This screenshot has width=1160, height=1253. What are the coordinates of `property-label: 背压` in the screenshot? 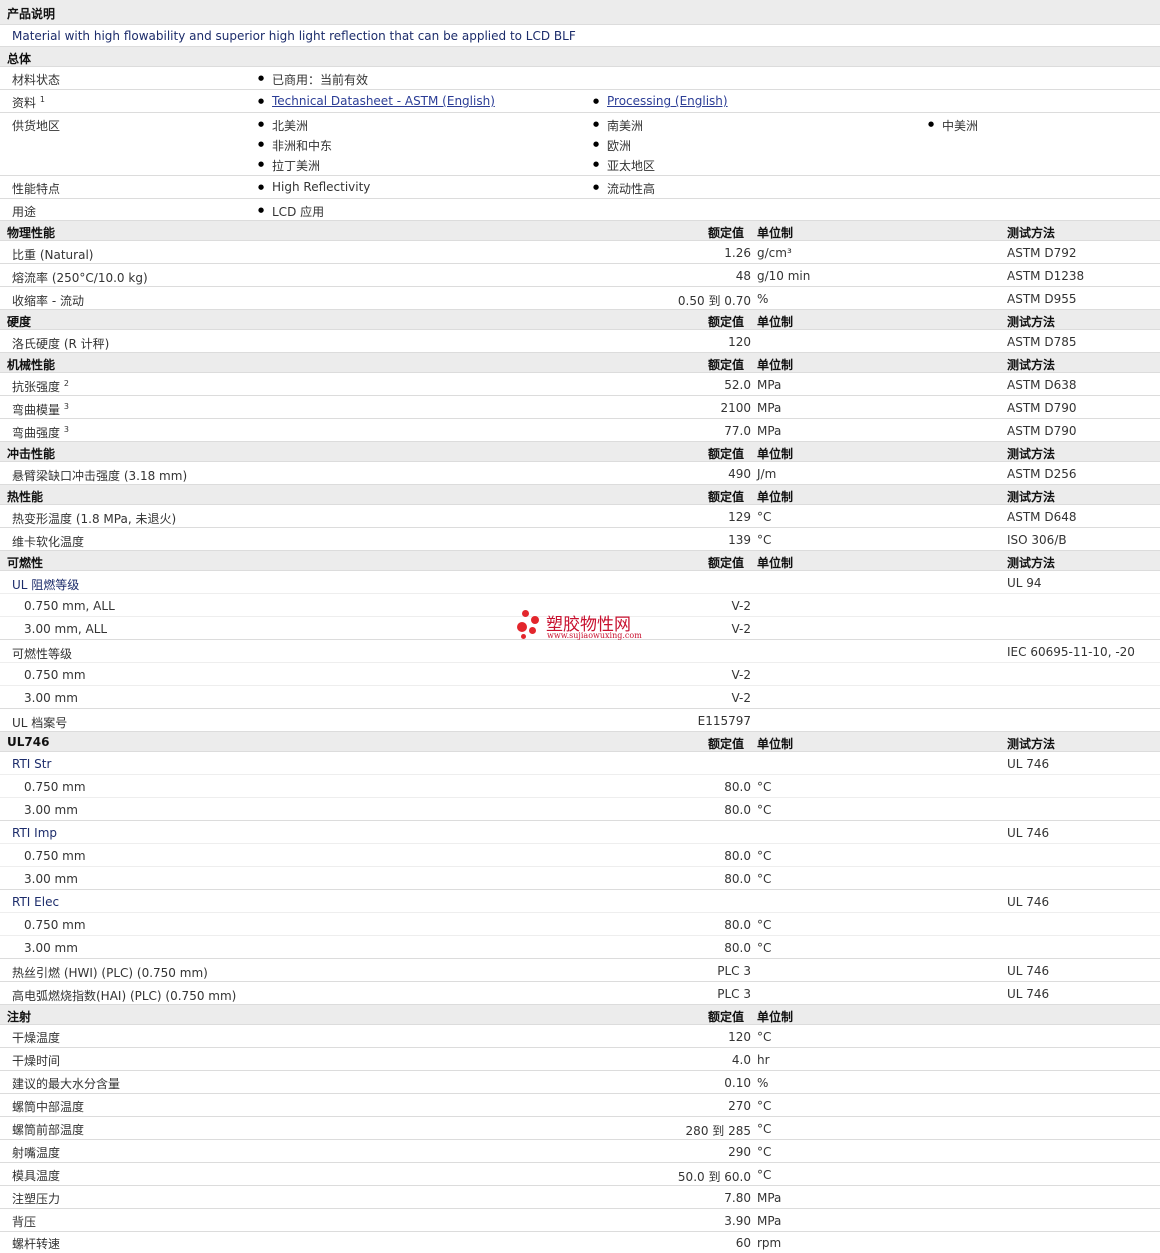 It's located at (24, 1222).